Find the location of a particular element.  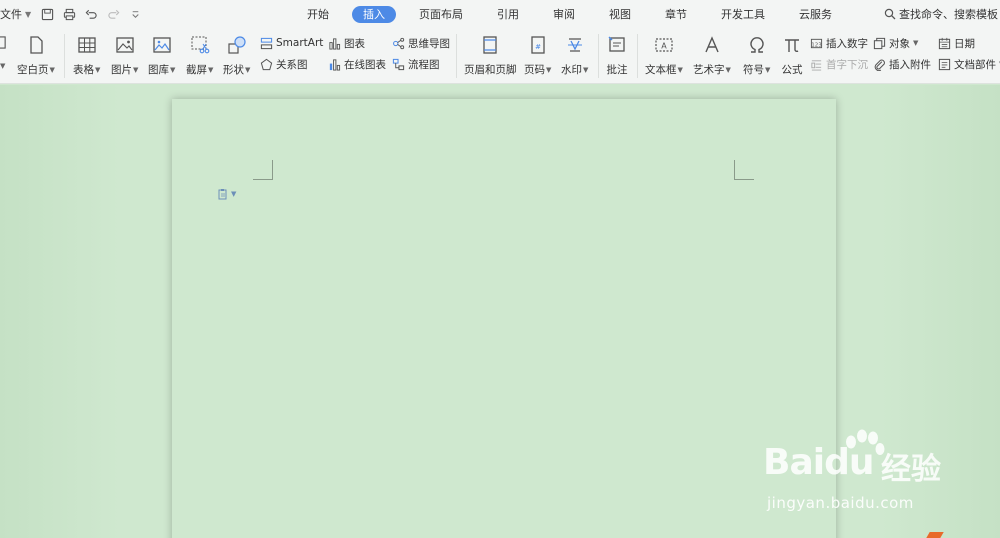

tab-section: 章节 is located at coordinates (676, 14).